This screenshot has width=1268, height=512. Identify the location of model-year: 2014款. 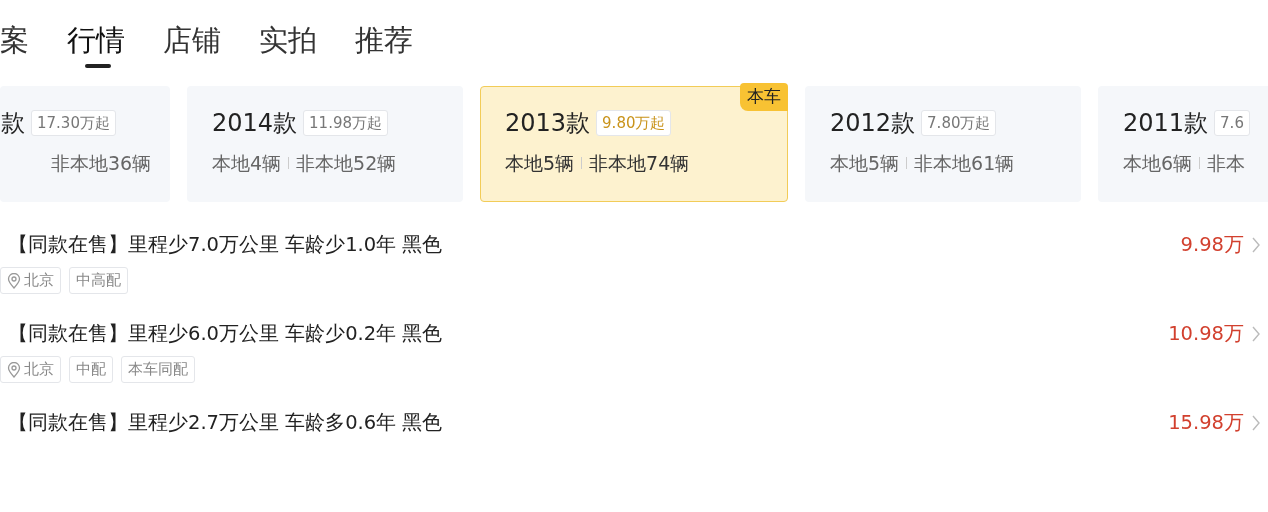
(255, 123).